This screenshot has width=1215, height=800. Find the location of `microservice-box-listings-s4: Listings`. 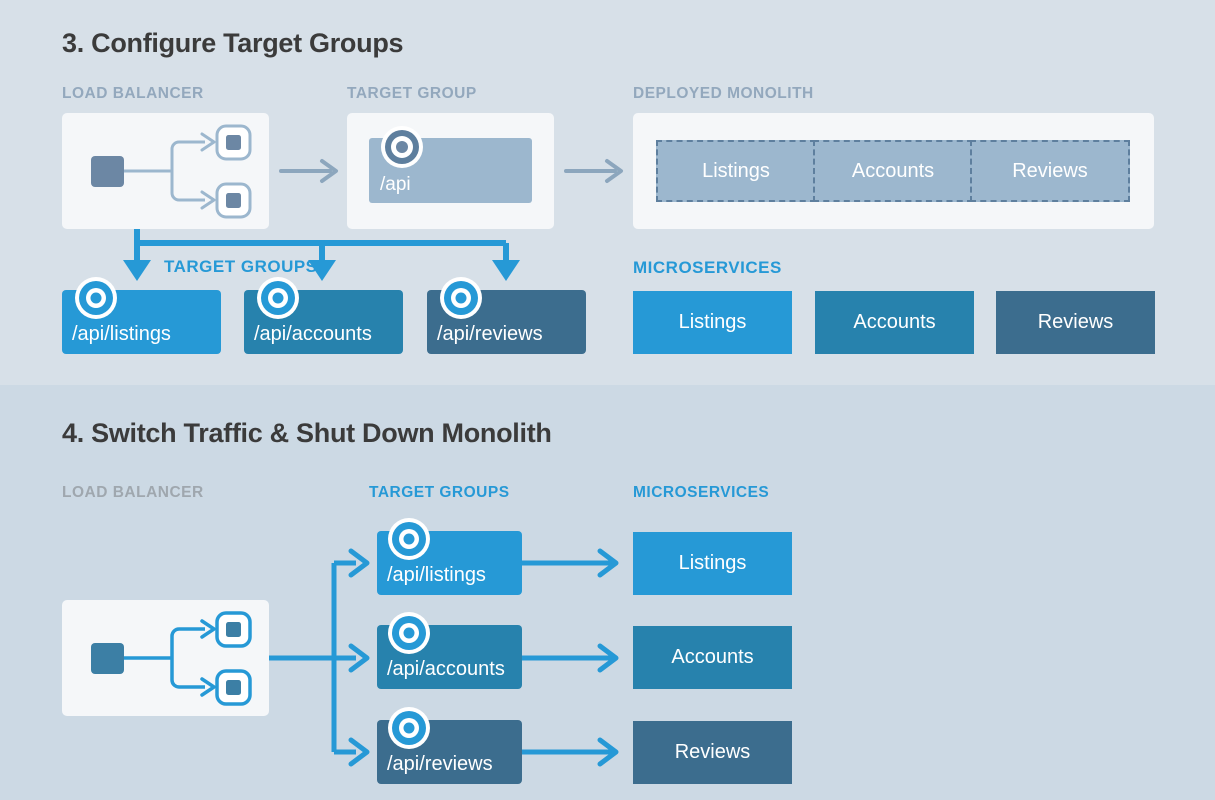

microservice-box-listings-s4: Listings is located at coordinates (712, 563).